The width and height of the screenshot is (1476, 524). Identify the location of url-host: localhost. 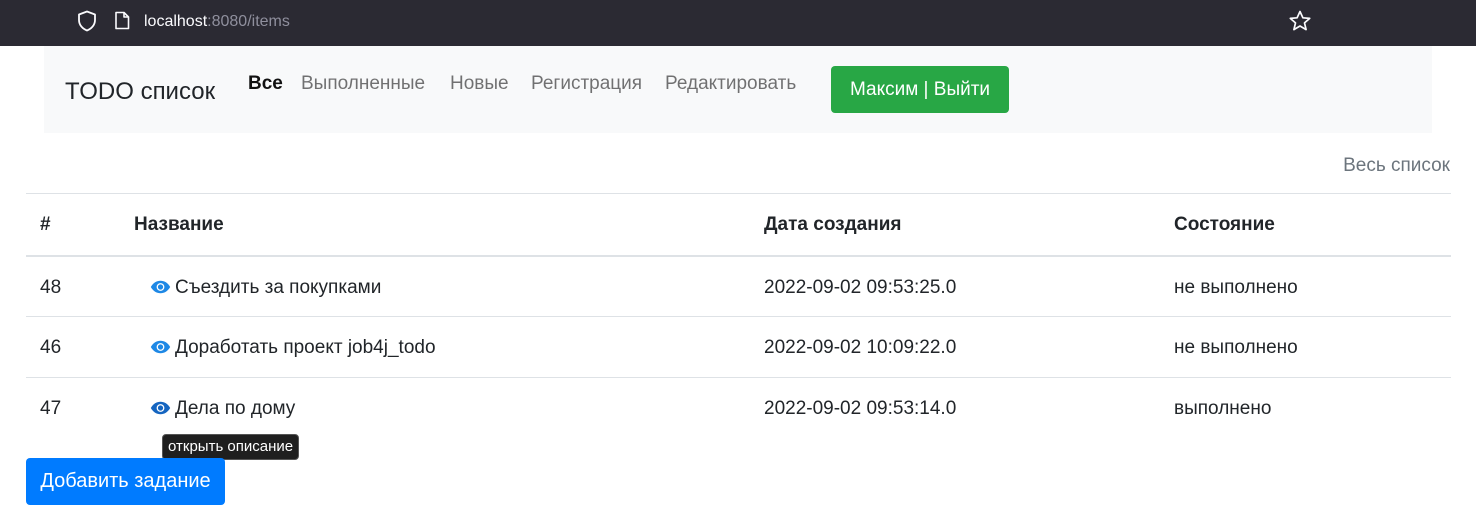
(176, 21).